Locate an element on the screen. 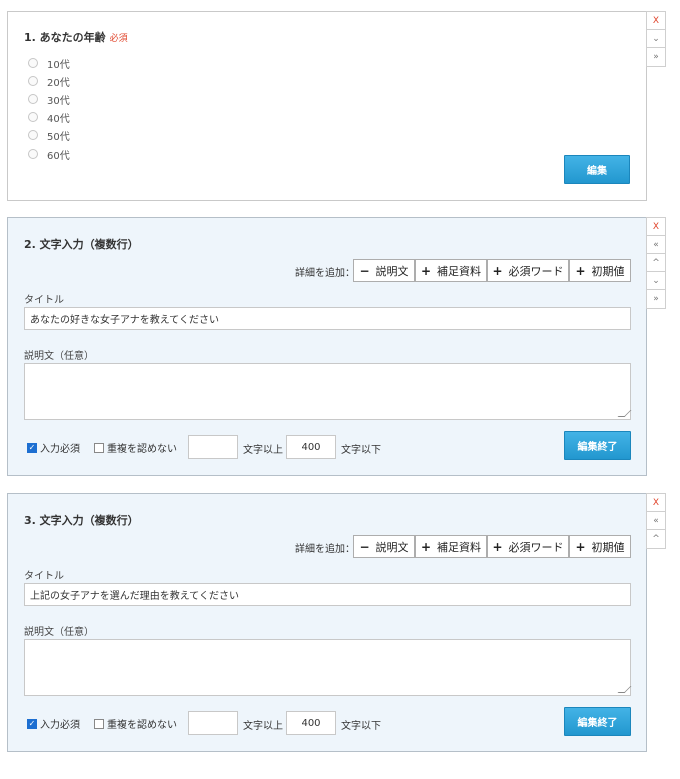 The image size is (680, 779). radio-option: 20代 is located at coordinates (49, 81).